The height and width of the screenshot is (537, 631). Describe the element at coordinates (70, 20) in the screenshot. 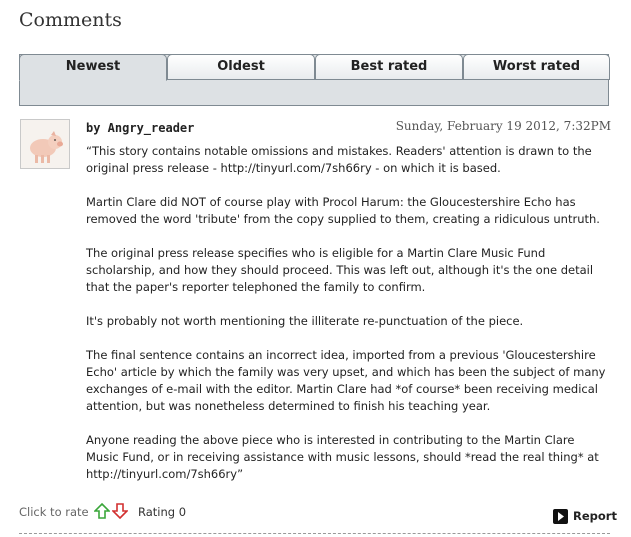

I see `comments-heading: Comments` at that location.